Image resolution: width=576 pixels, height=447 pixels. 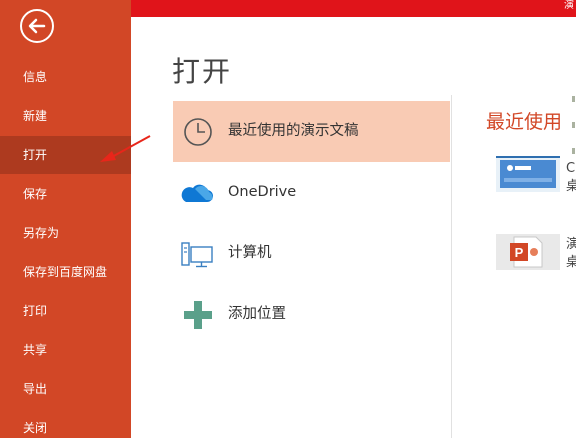 I want to click on nav-item-save-as: 另存为, so click(x=65, y=233).